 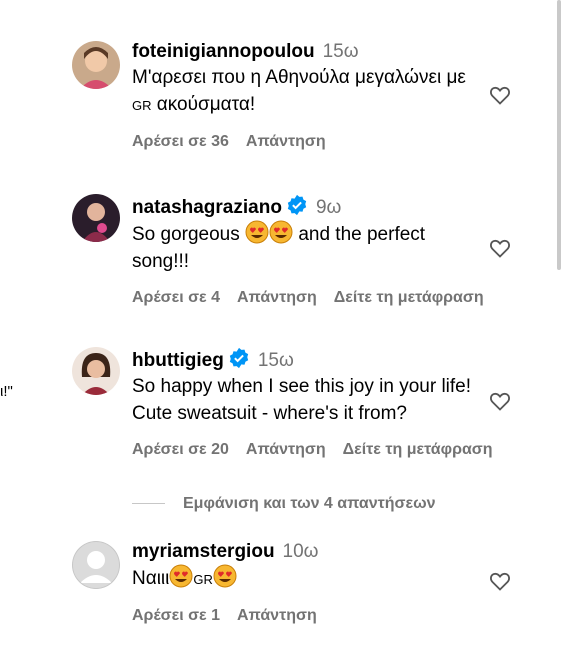 I want to click on comment-meta: Αρέσει σε 4 Απάντηση Δείτε τη μετάφραση, so click(x=308, y=298).